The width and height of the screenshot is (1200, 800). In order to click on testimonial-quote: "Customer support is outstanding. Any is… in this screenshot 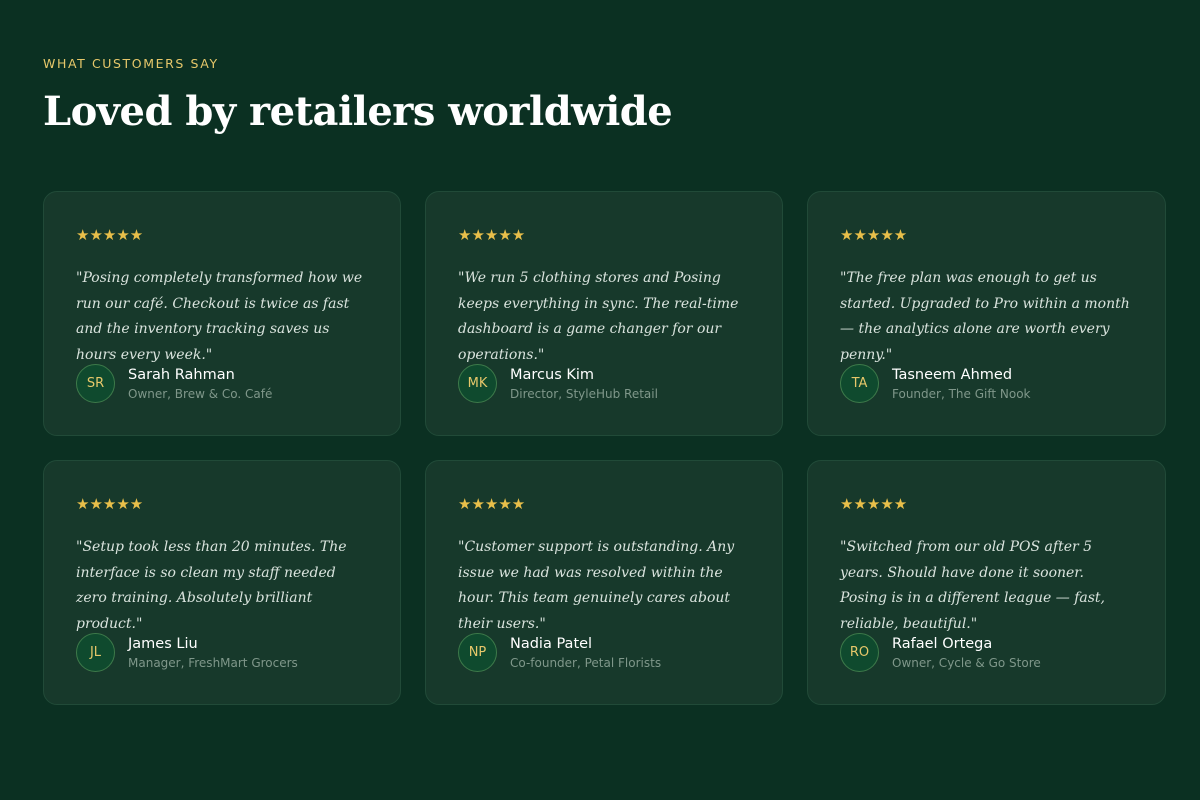, I will do `click(596, 585)`.